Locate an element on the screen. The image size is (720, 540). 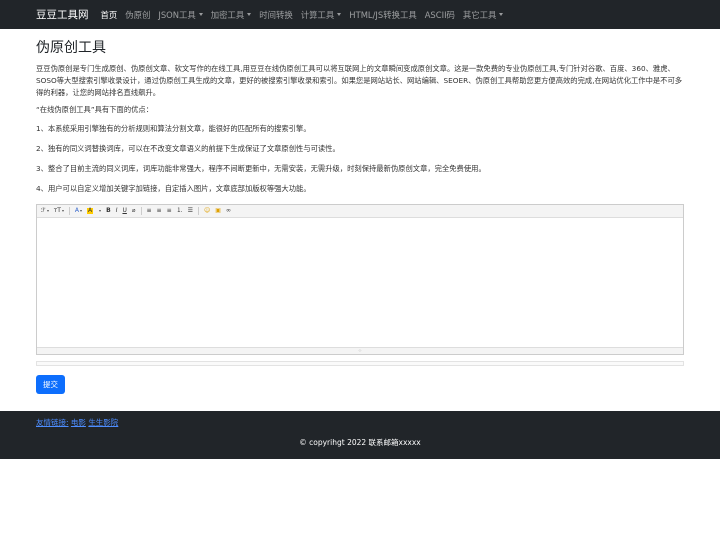
unordered-list-icon: ☰ is located at coordinates (190, 210).